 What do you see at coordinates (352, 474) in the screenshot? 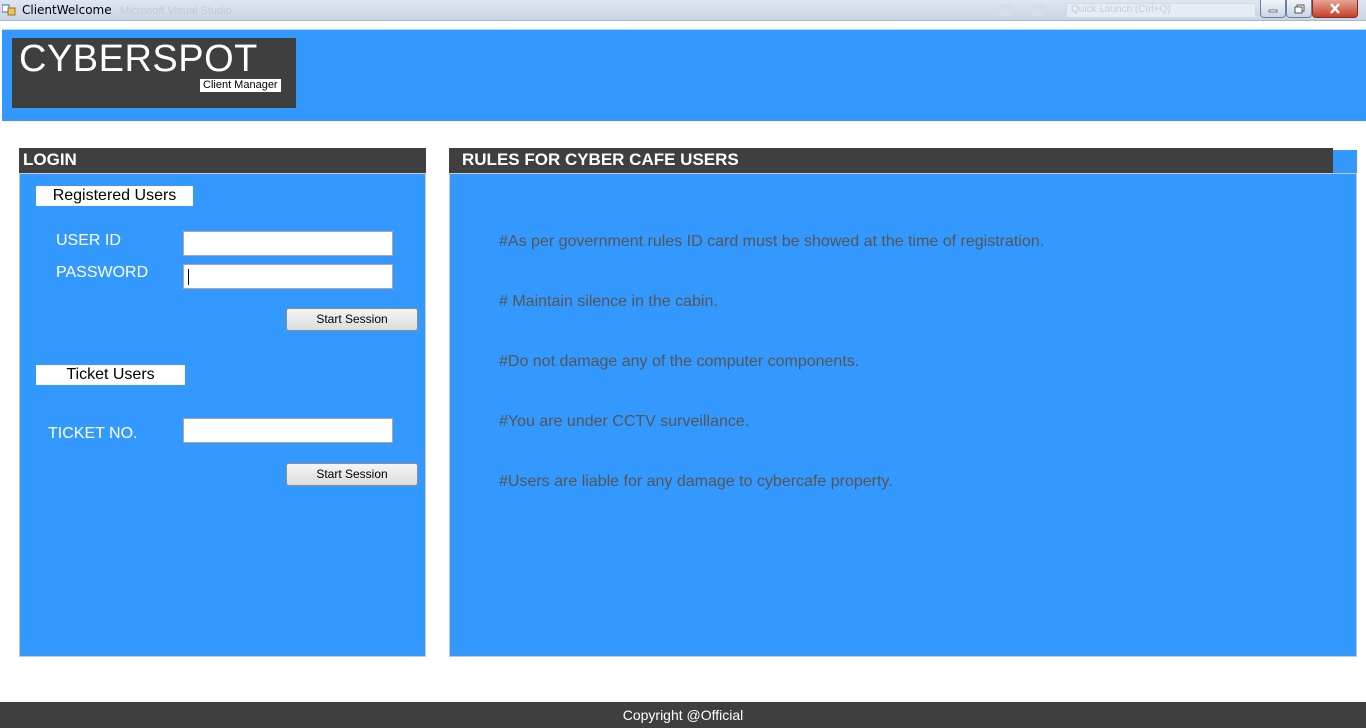
I see `ticket-start-session-button: Start Session` at bounding box center [352, 474].